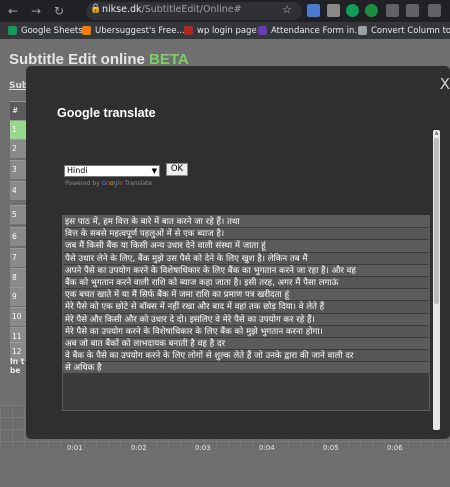  I want to click on page-icon, so click(362, 30).